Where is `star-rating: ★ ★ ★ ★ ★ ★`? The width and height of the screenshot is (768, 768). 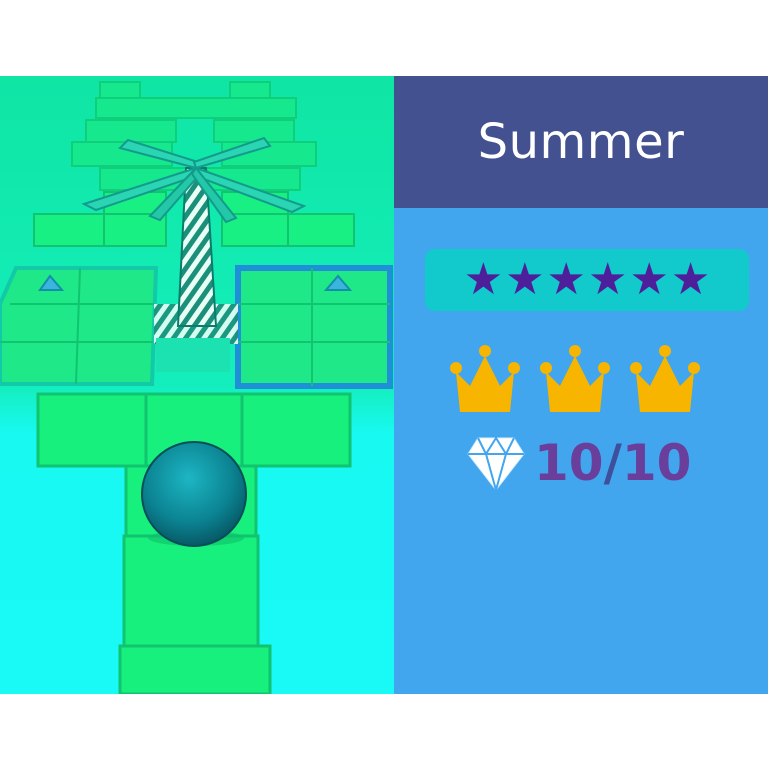
star-rating: ★ ★ ★ ★ ★ ★ is located at coordinates (587, 280).